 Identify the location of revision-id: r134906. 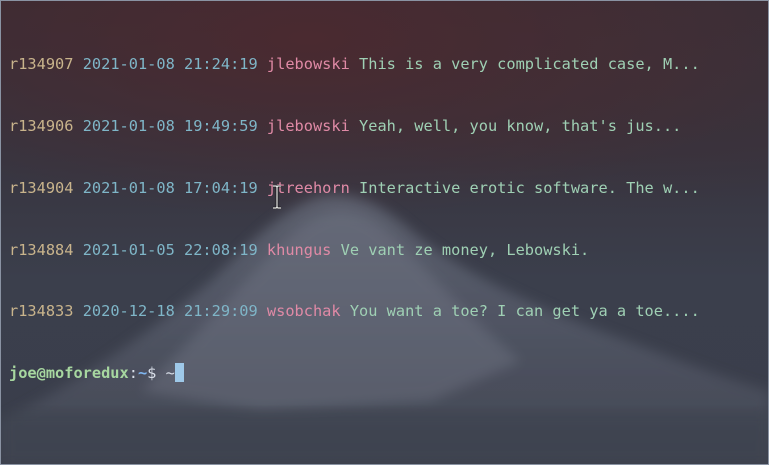
(41, 125).